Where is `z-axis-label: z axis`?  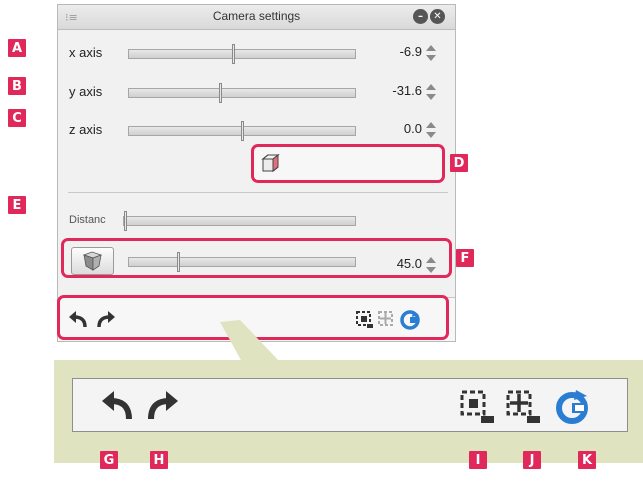 z-axis-label: z axis is located at coordinates (86, 129).